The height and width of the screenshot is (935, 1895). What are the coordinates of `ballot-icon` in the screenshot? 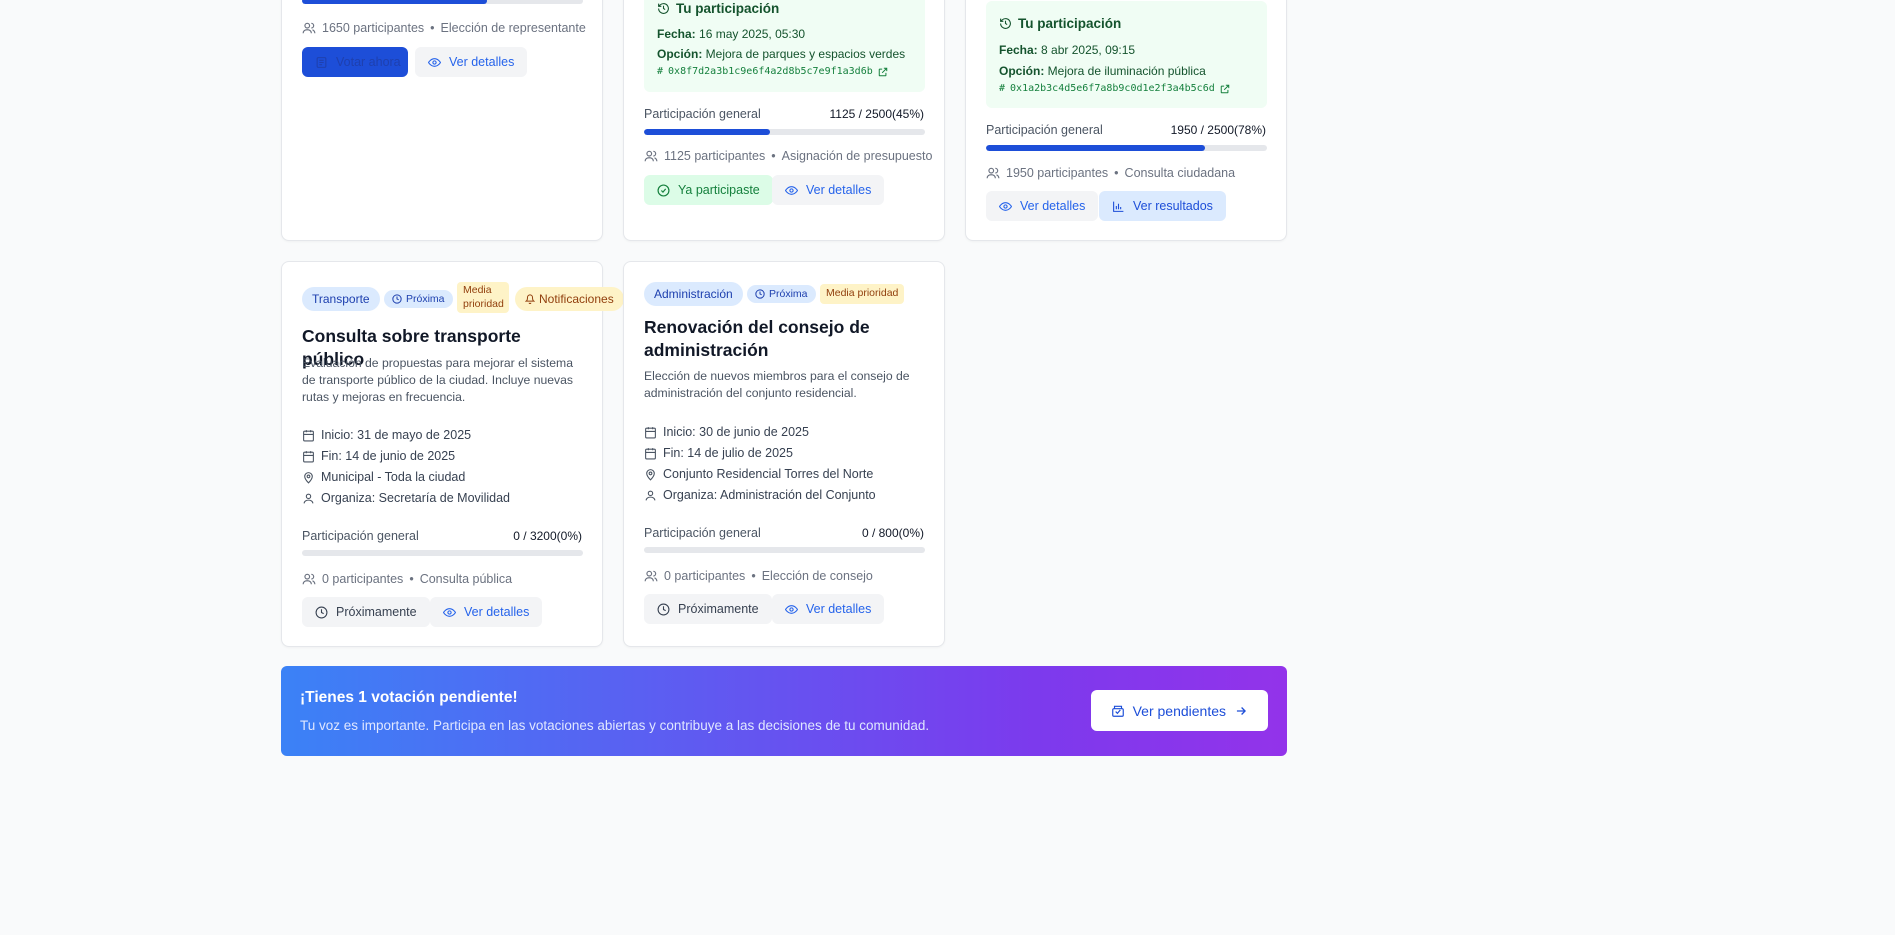 It's located at (321, 62).